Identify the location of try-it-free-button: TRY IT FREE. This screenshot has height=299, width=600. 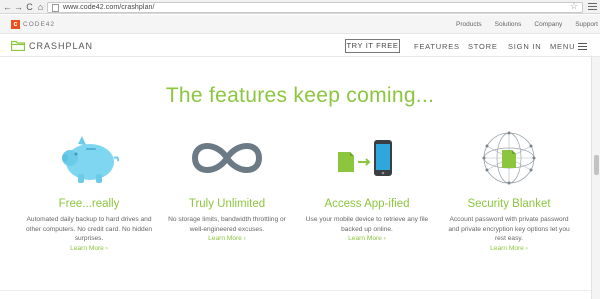
(372, 46).